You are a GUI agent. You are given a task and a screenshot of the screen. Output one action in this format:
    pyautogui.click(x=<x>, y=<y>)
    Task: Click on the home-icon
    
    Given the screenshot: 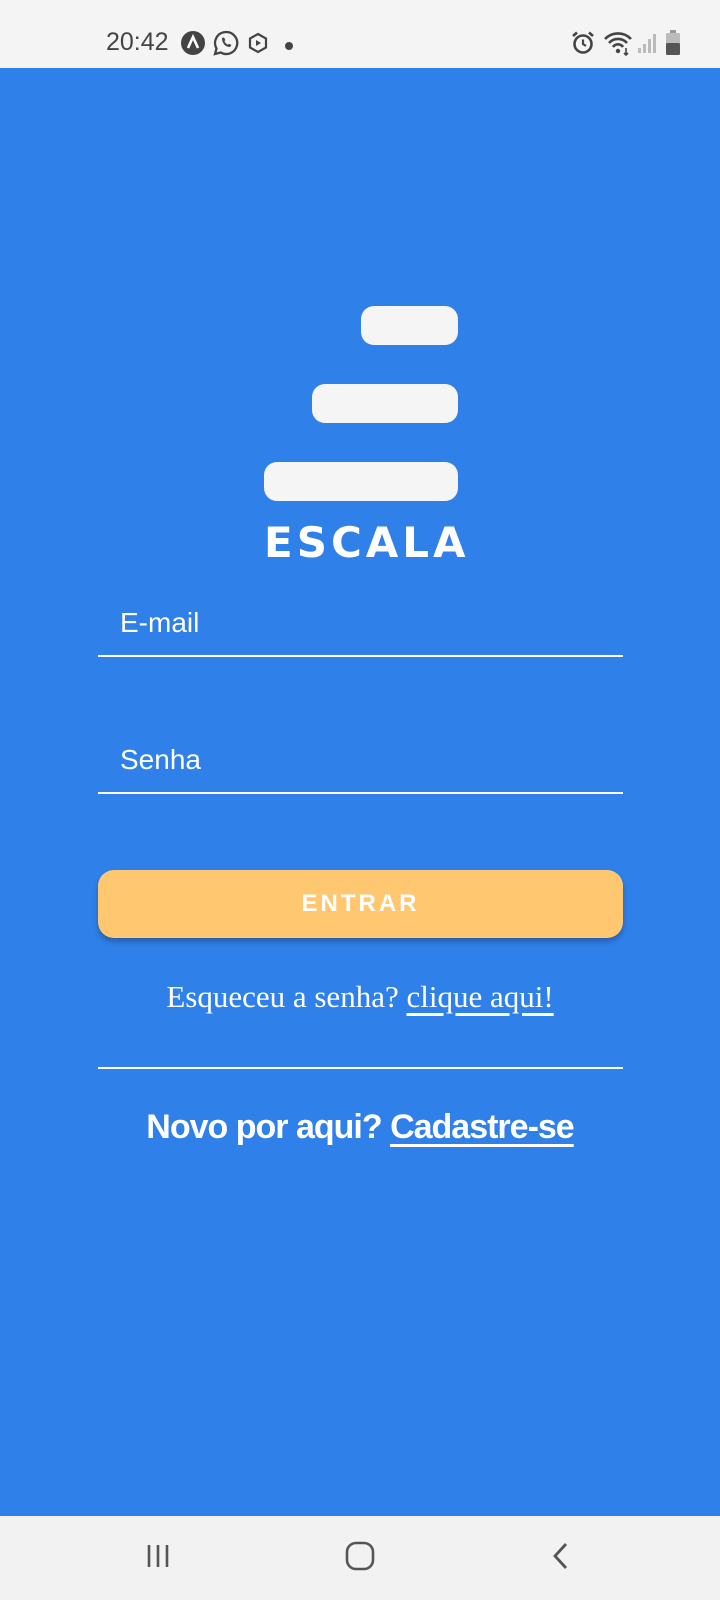 What is the action you would take?
    pyautogui.click(x=360, y=1558)
    